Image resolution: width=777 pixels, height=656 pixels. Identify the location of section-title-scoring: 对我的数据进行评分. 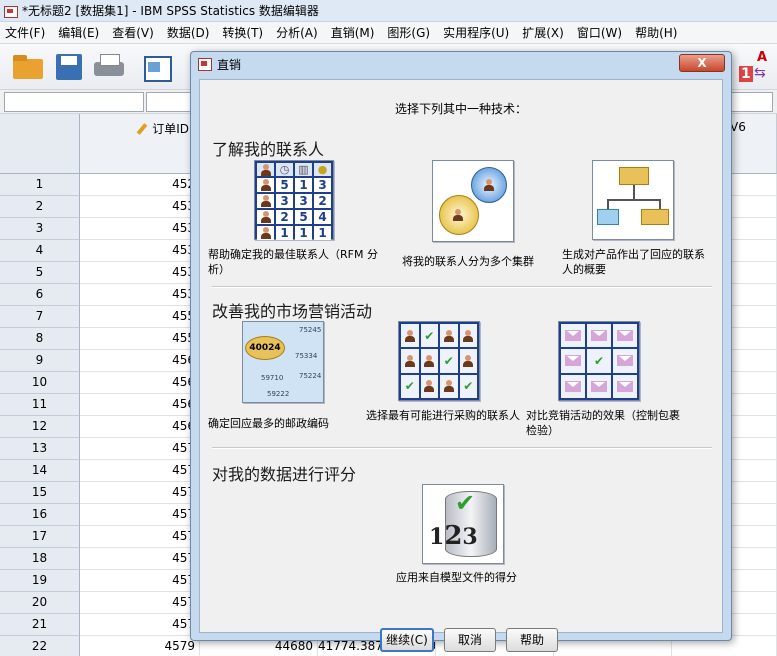
(284, 474).